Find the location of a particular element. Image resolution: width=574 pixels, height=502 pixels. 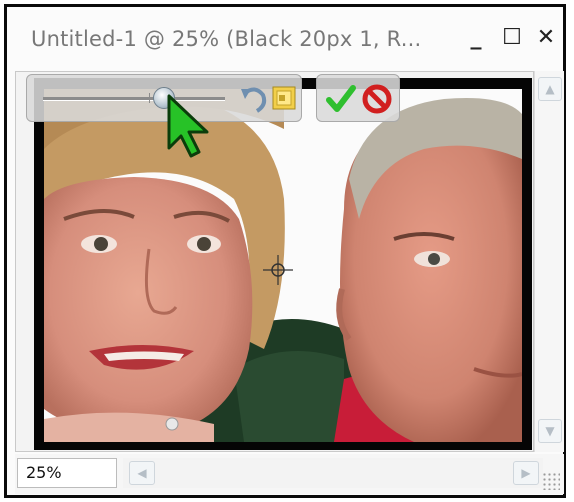

slider-tick is located at coordinates (149, 98).